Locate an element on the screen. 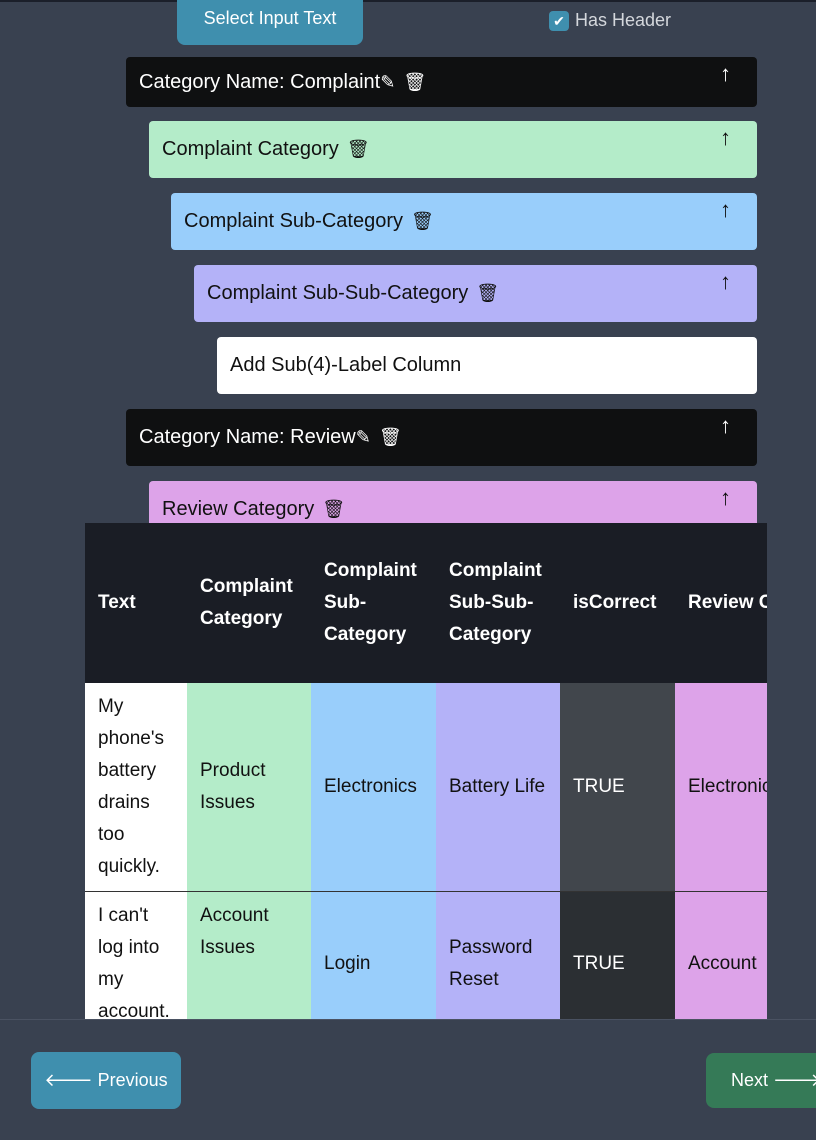 This screenshot has width=816, height=1140. table-cell: Login is located at coordinates (373, 955).